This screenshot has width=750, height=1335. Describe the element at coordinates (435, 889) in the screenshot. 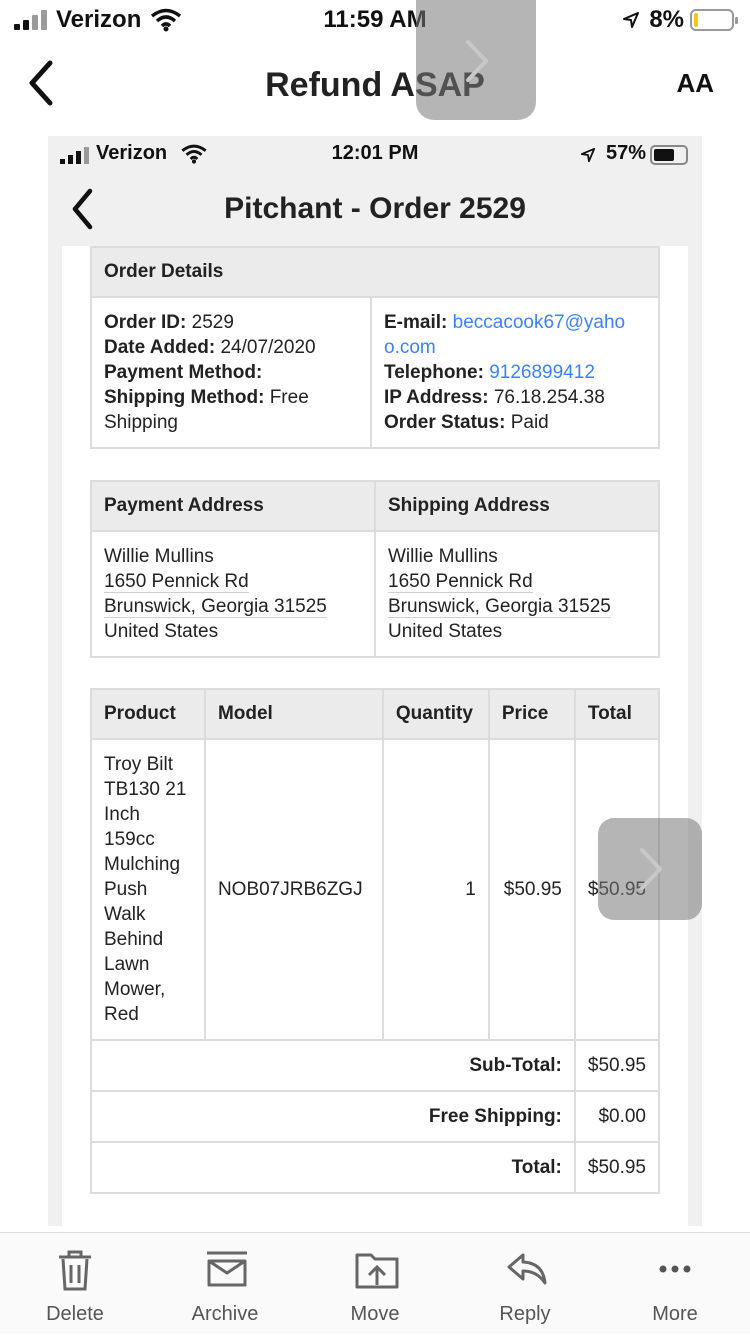

I see `product-quantity: 1` at that location.